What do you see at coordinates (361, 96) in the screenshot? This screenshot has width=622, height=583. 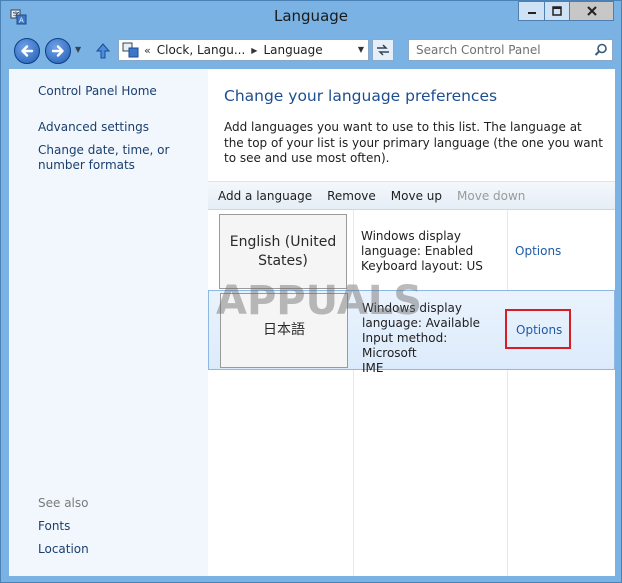 I see `page-title: Change your language preferences` at bounding box center [361, 96].